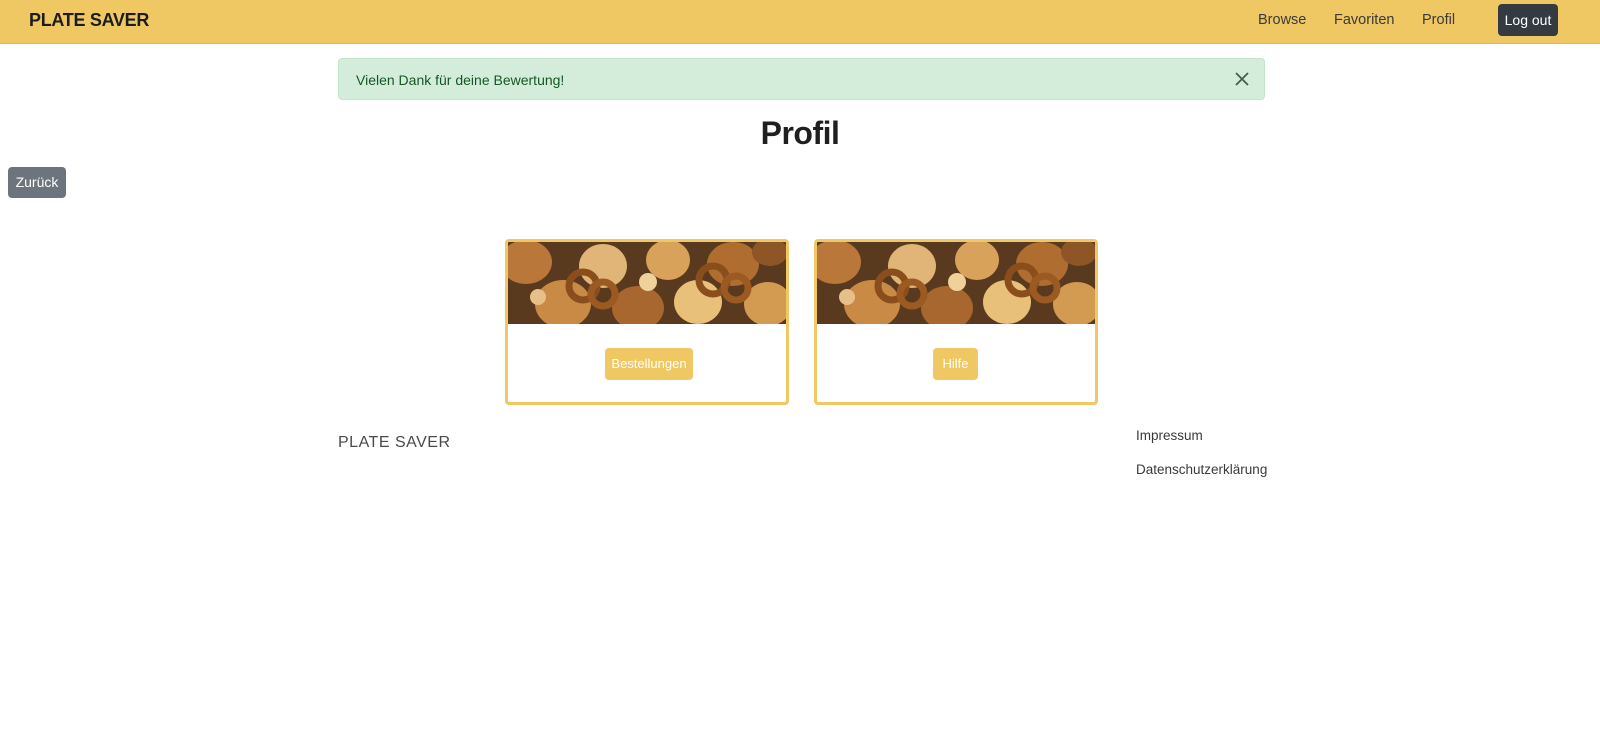  I want to click on footer-brand: PLATE SAVER, so click(394, 442).